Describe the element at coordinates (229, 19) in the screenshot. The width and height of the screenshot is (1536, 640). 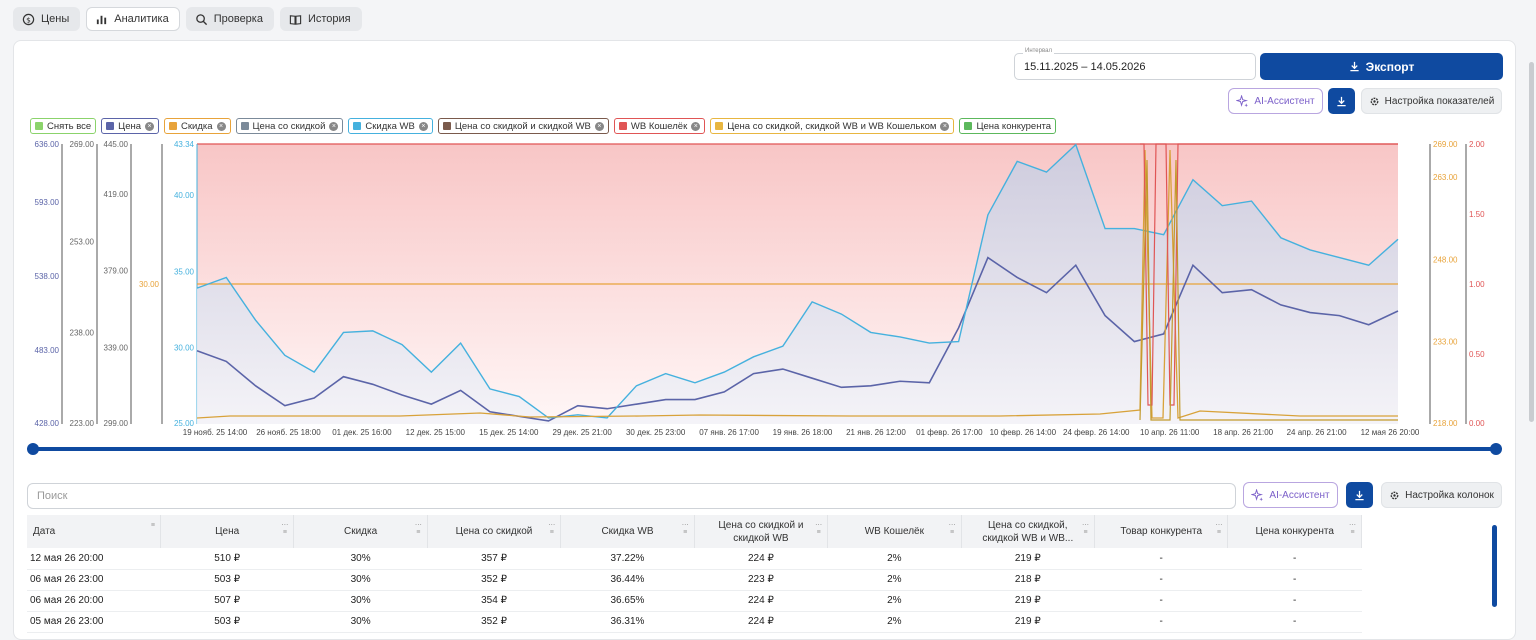
I see `tab-check: Проверка` at that location.